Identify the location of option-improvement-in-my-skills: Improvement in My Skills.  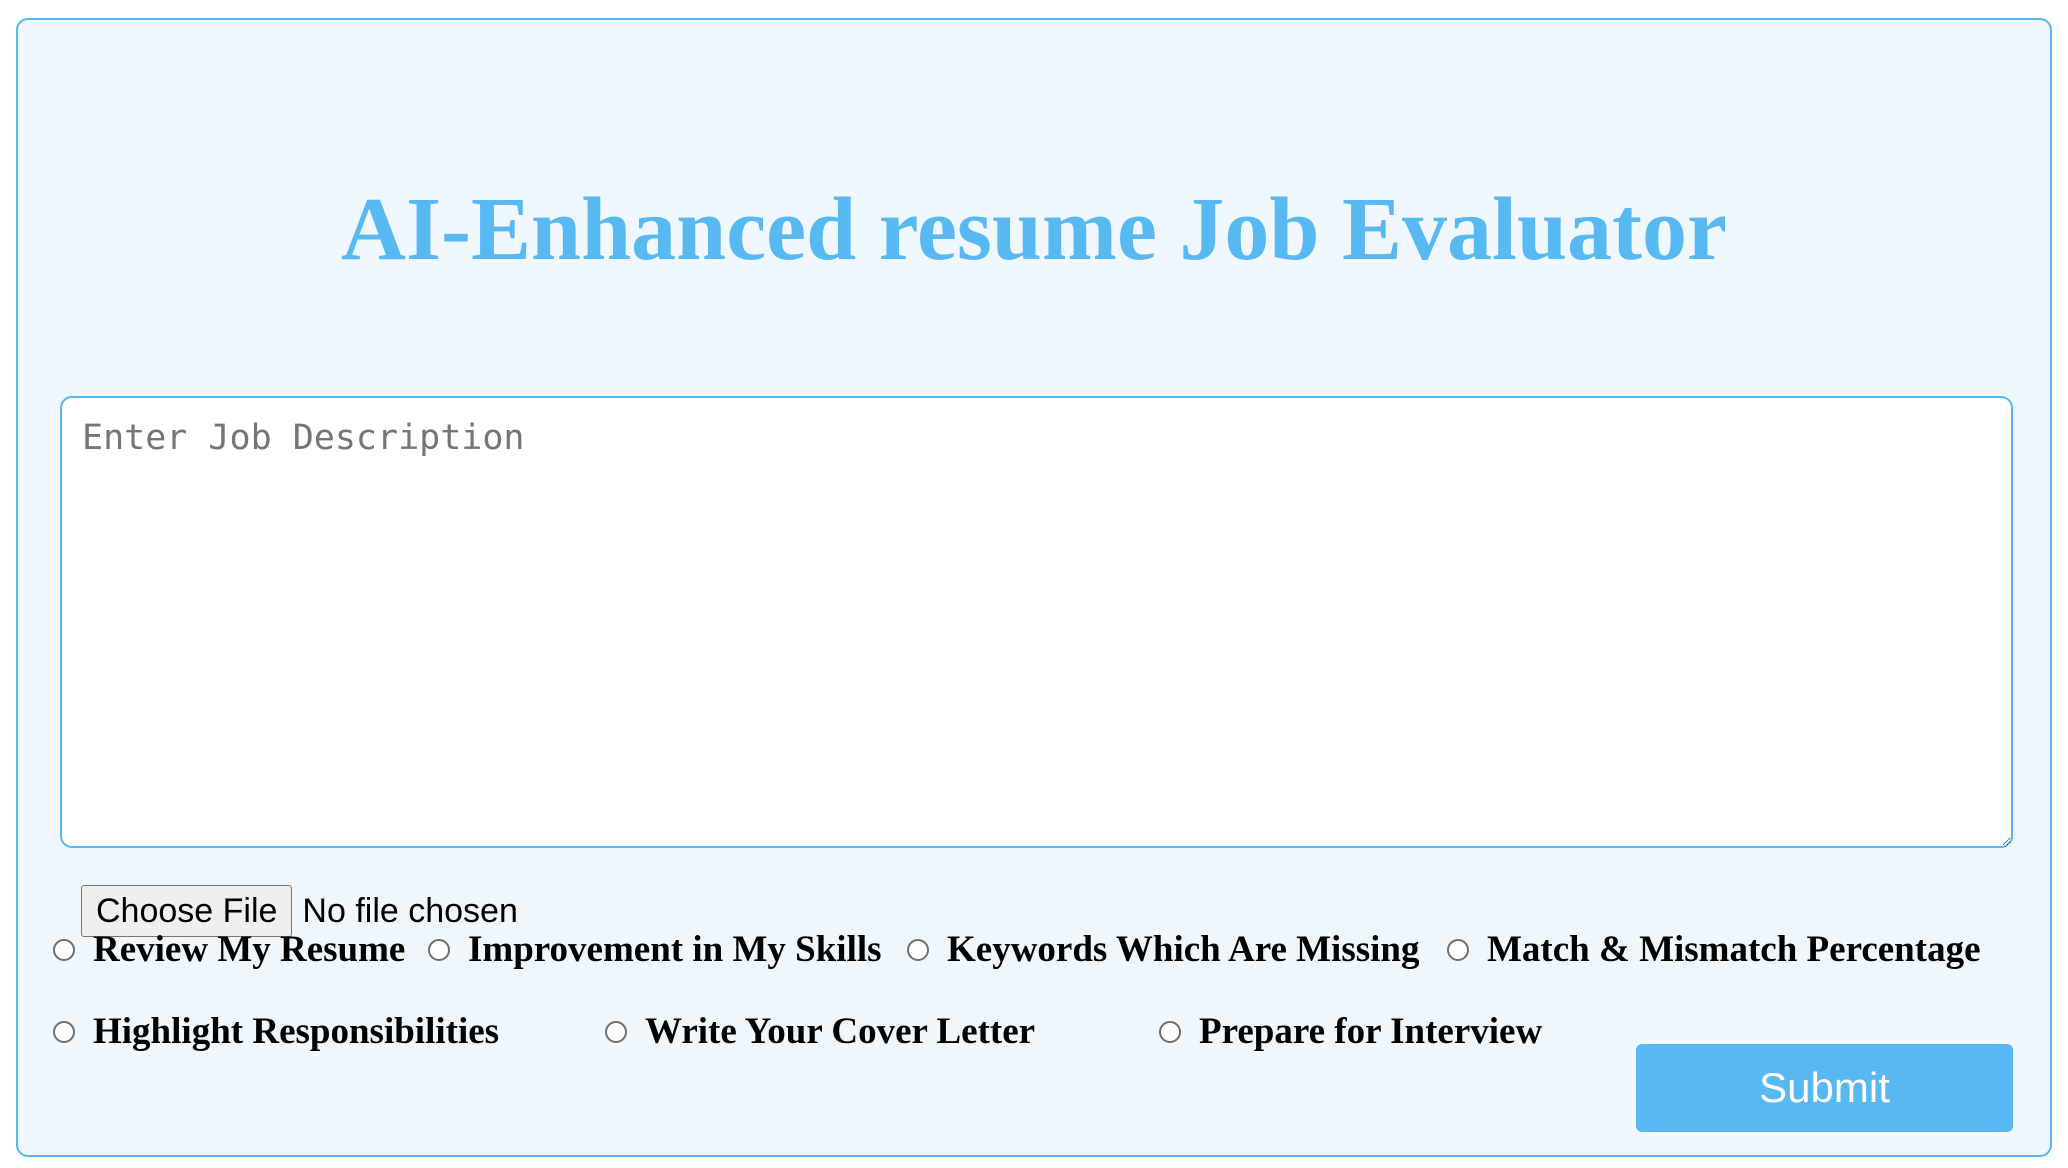
(655, 949).